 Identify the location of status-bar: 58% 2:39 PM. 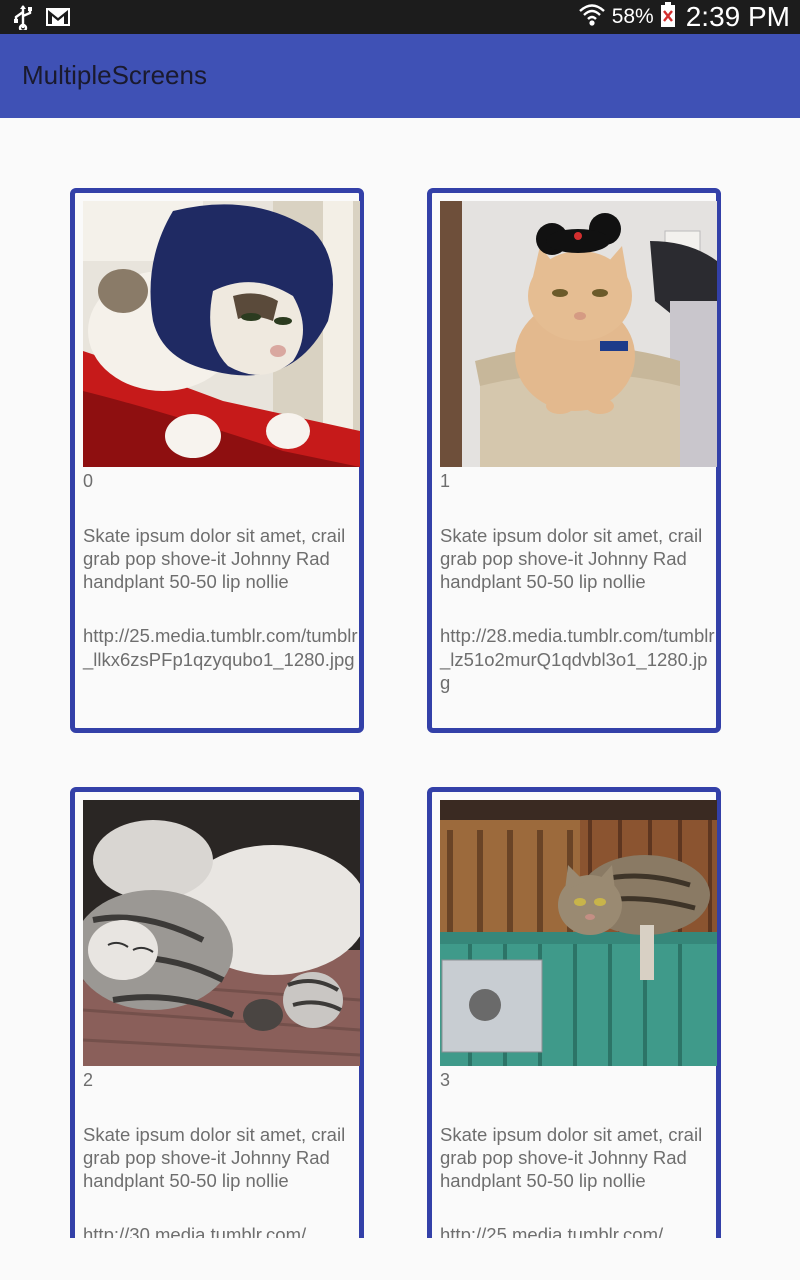
(400, 17).